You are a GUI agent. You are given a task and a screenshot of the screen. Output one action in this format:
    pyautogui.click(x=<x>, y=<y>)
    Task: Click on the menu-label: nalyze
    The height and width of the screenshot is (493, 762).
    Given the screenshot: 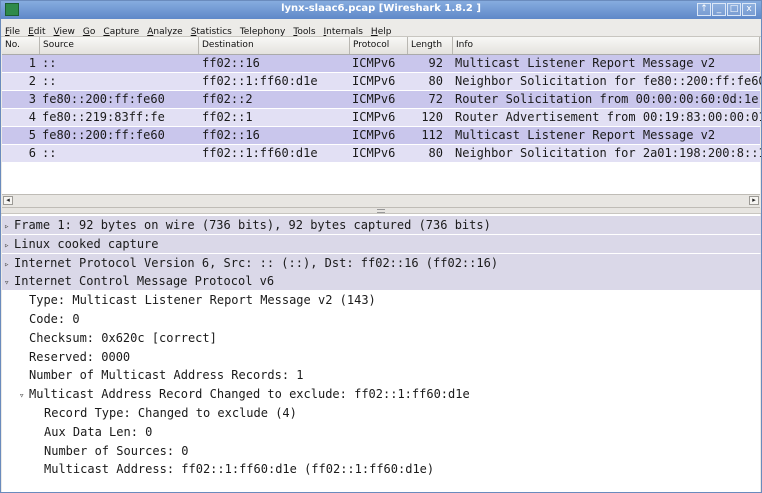 What is the action you would take?
    pyautogui.click(x=168, y=32)
    